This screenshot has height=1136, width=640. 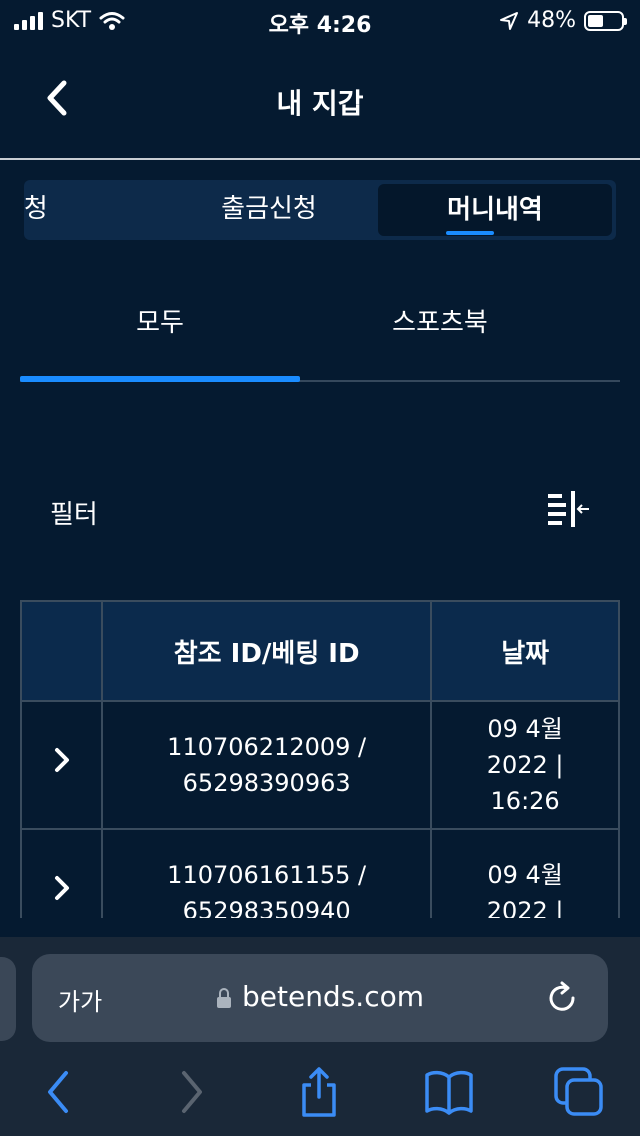 What do you see at coordinates (332, 996) in the screenshot?
I see `url-text: betends.com` at bounding box center [332, 996].